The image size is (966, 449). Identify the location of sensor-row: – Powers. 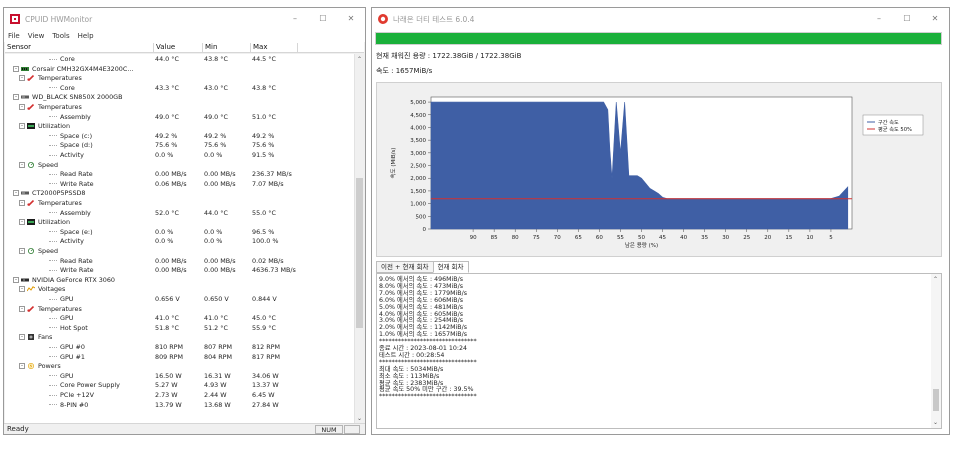
(180, 366).